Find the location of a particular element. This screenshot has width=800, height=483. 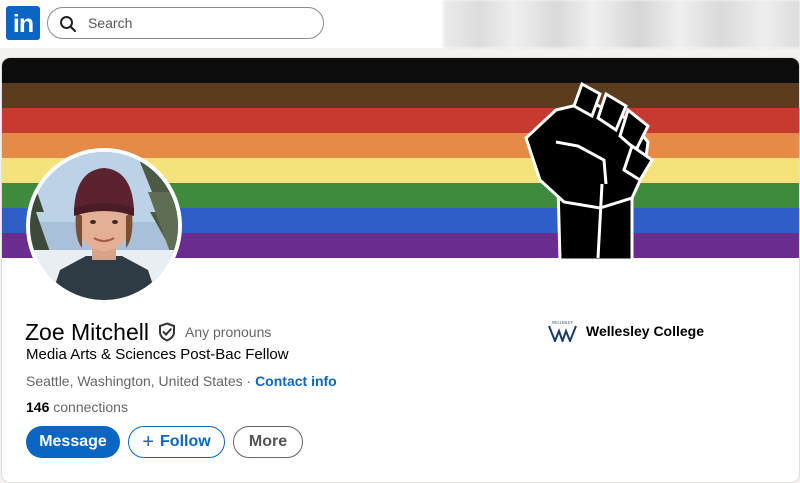

follow-label: Follow is located at coordinates (185, 441).